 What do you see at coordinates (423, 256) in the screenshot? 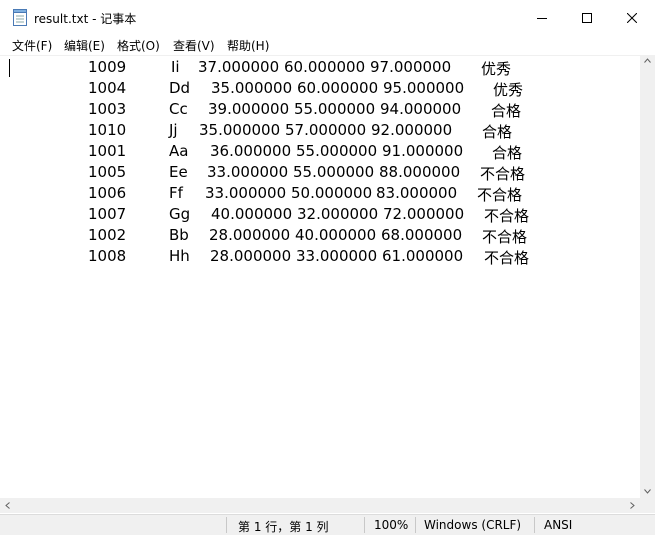
I see `row-score-3: 61.000000` at bounding box center [423, 256].